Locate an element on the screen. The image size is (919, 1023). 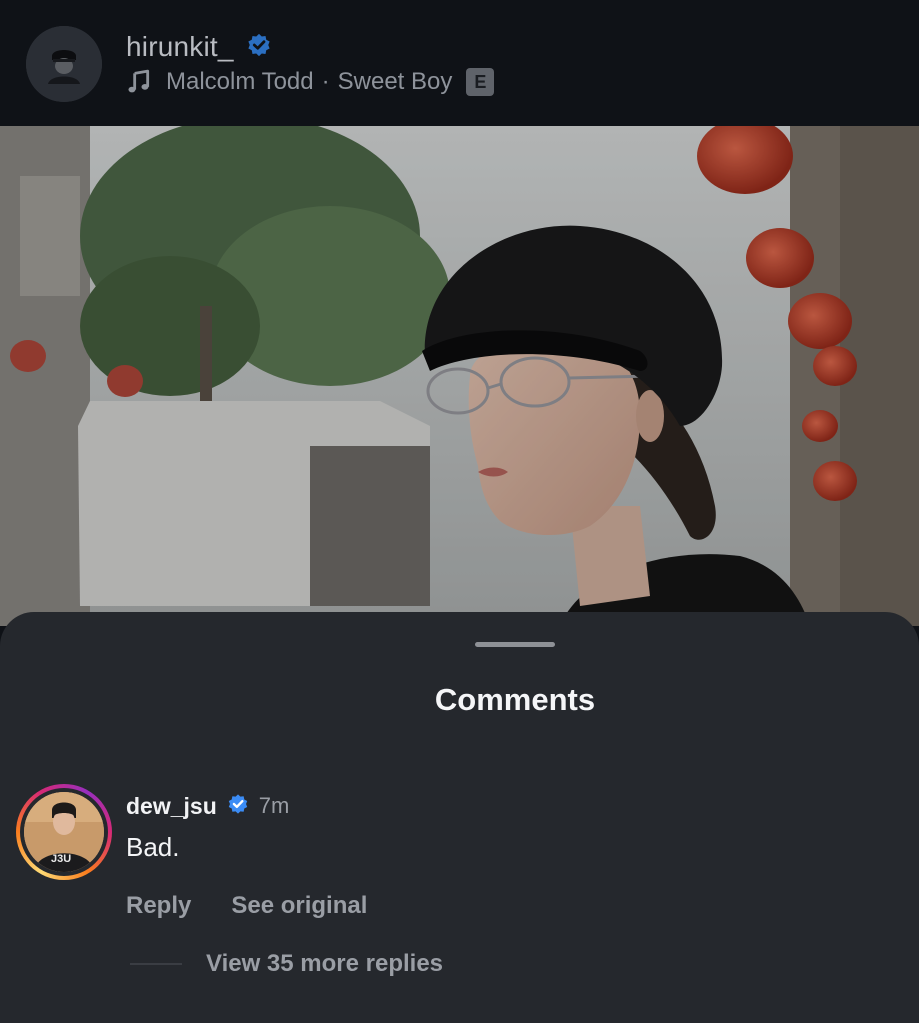
author-username: hirunkit_ is located at coordinates (180, 47).